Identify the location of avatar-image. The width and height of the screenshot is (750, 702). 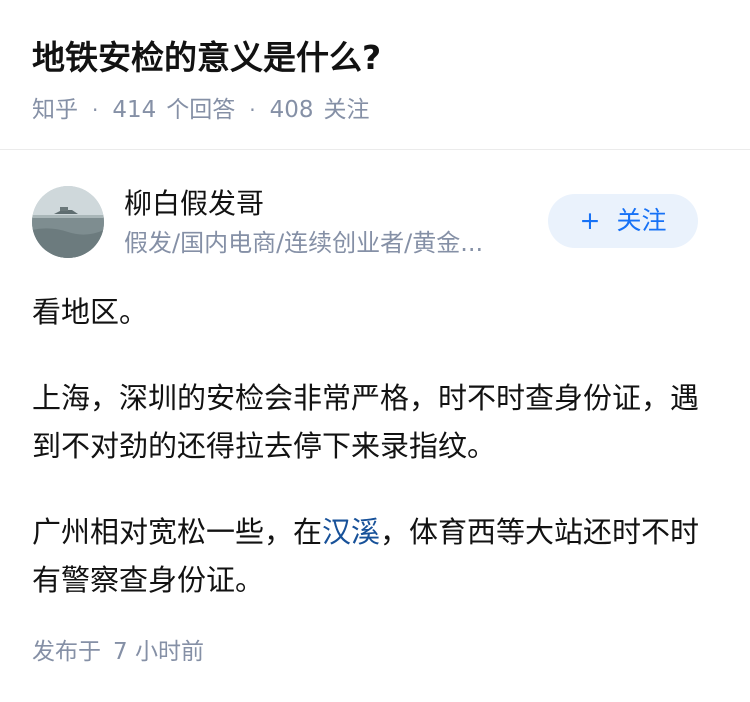
(68, 222).